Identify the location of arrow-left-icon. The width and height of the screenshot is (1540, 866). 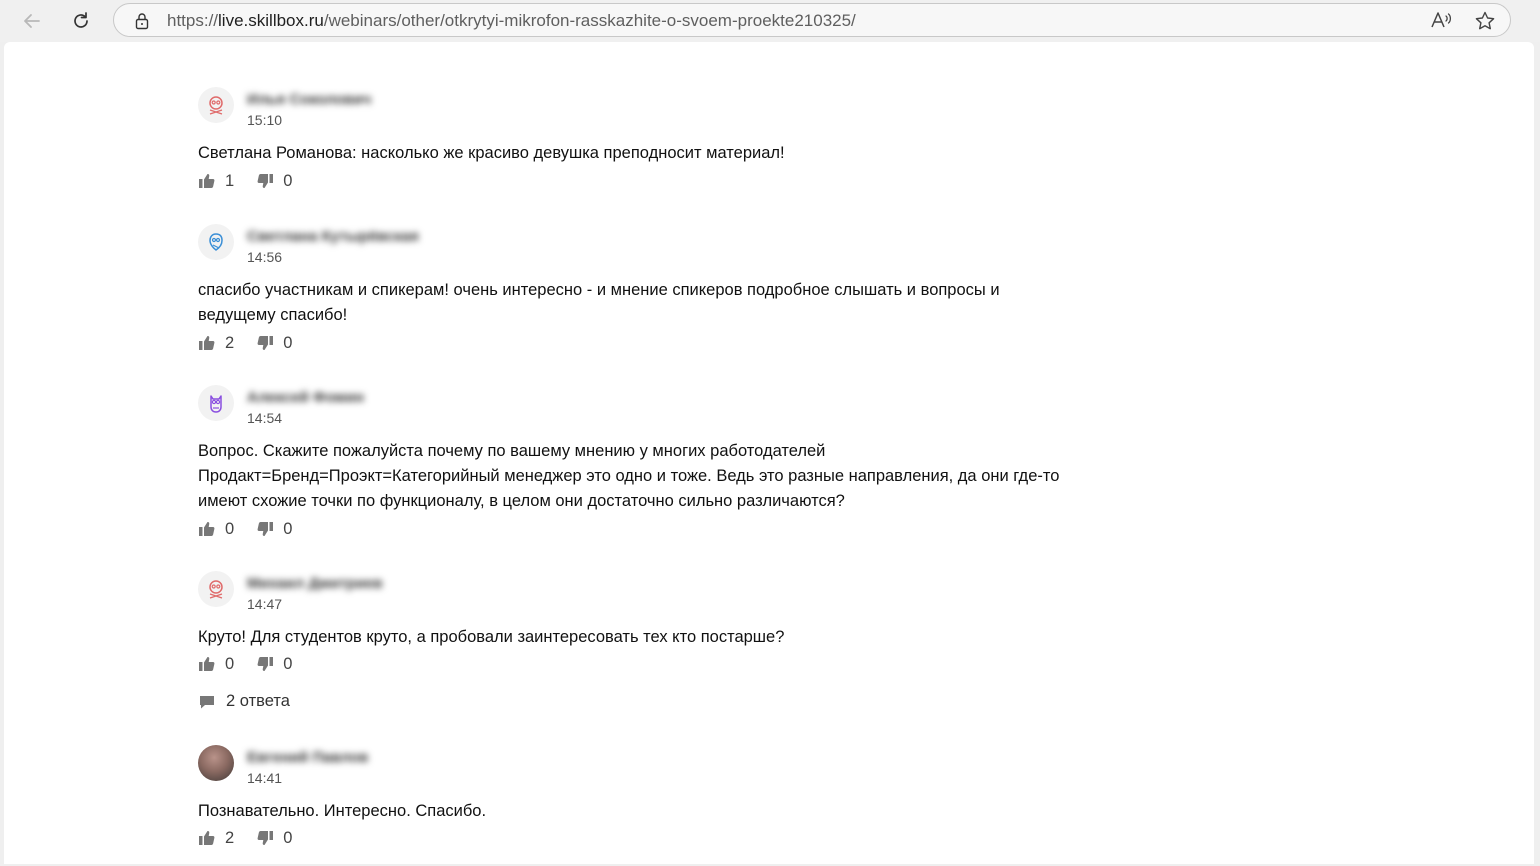
(32, 21).